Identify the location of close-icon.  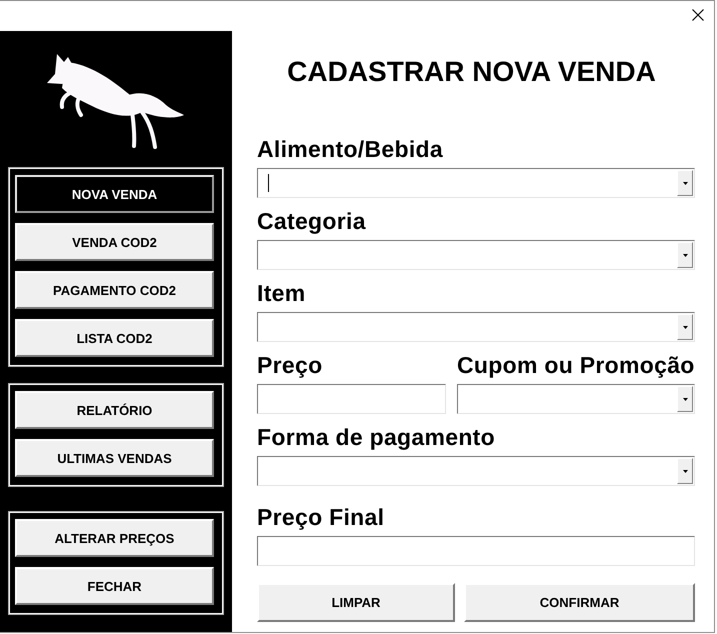
(698, 15).